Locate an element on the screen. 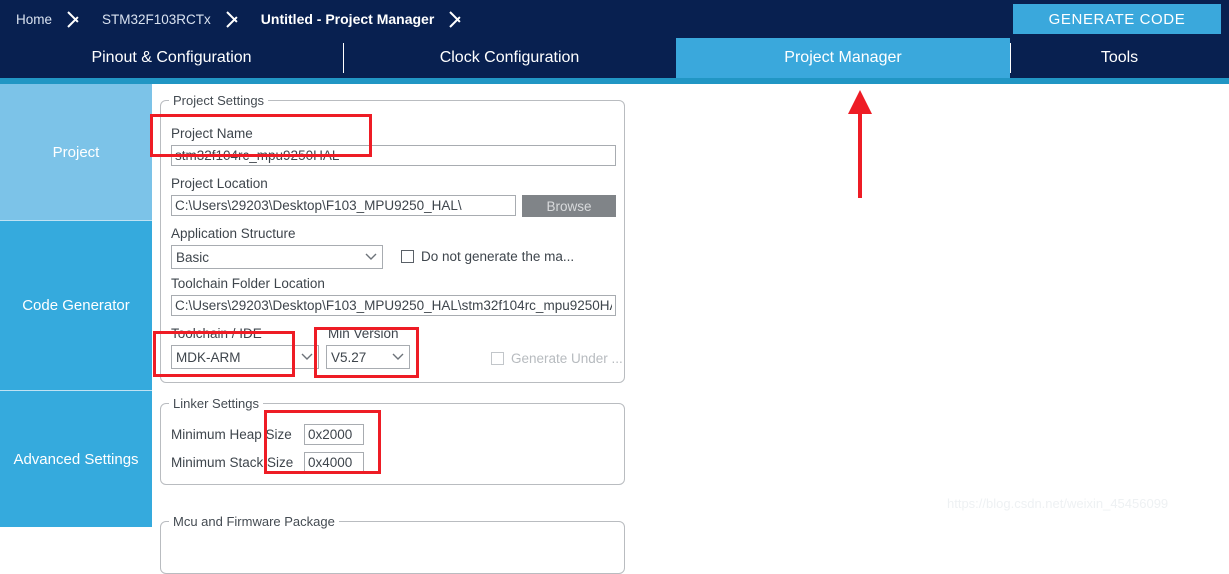 This screenshot has width=1229, height=574. min-version-value: V5.27 is located at coordinates (349, 357).